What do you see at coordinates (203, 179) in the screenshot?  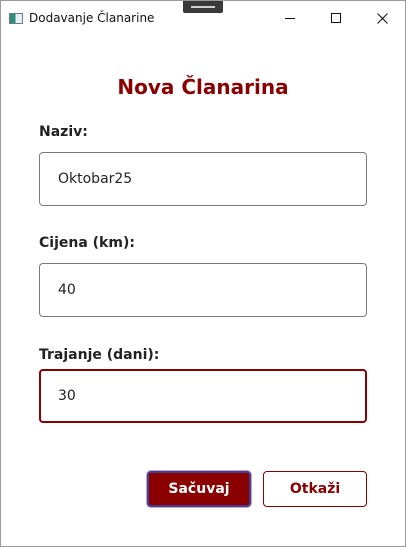 I see `name-input` at bounding box center [203, 179].